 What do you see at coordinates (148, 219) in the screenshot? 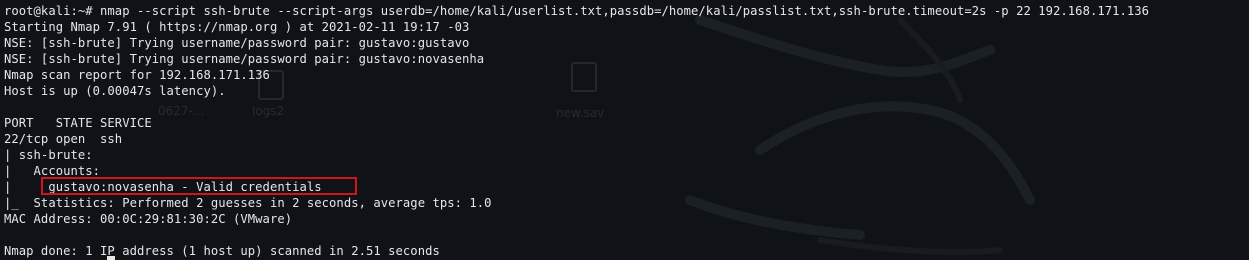
I see `output-line: MAC Address: 00:0C:29:81:30:2C (VMware)` at bounding box center [148, 219].